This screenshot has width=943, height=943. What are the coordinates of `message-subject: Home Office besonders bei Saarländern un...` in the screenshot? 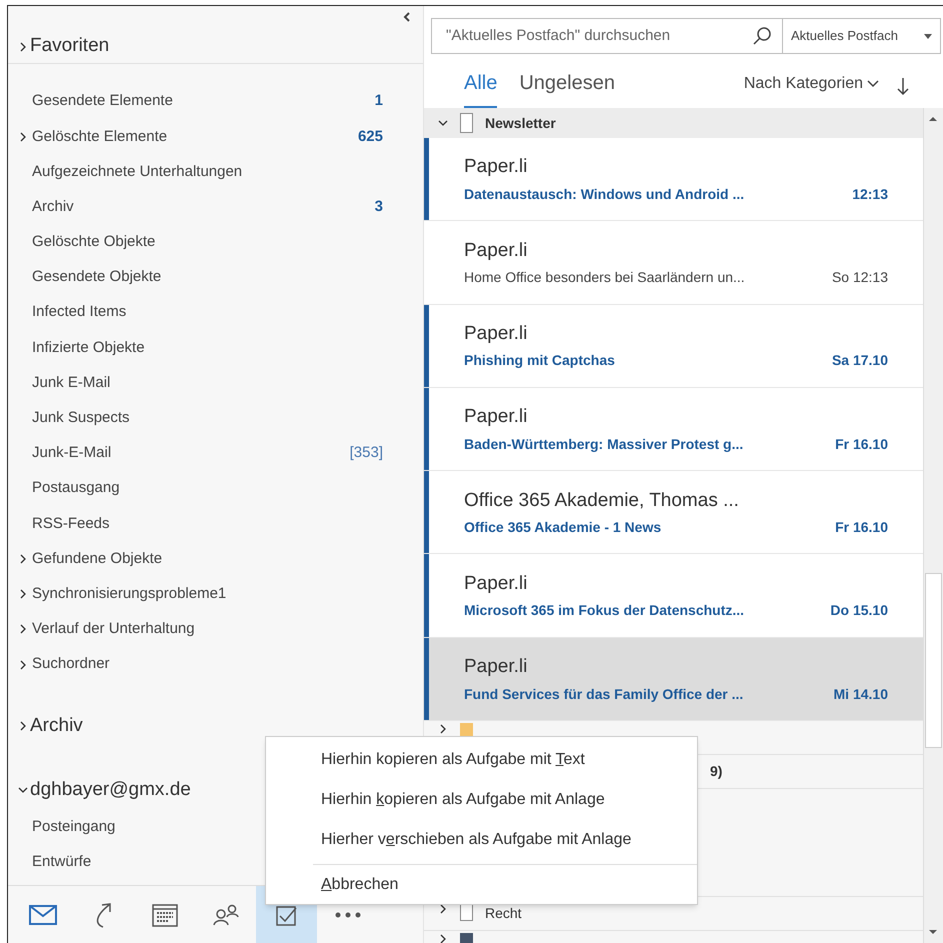 It's located at (604, 278).